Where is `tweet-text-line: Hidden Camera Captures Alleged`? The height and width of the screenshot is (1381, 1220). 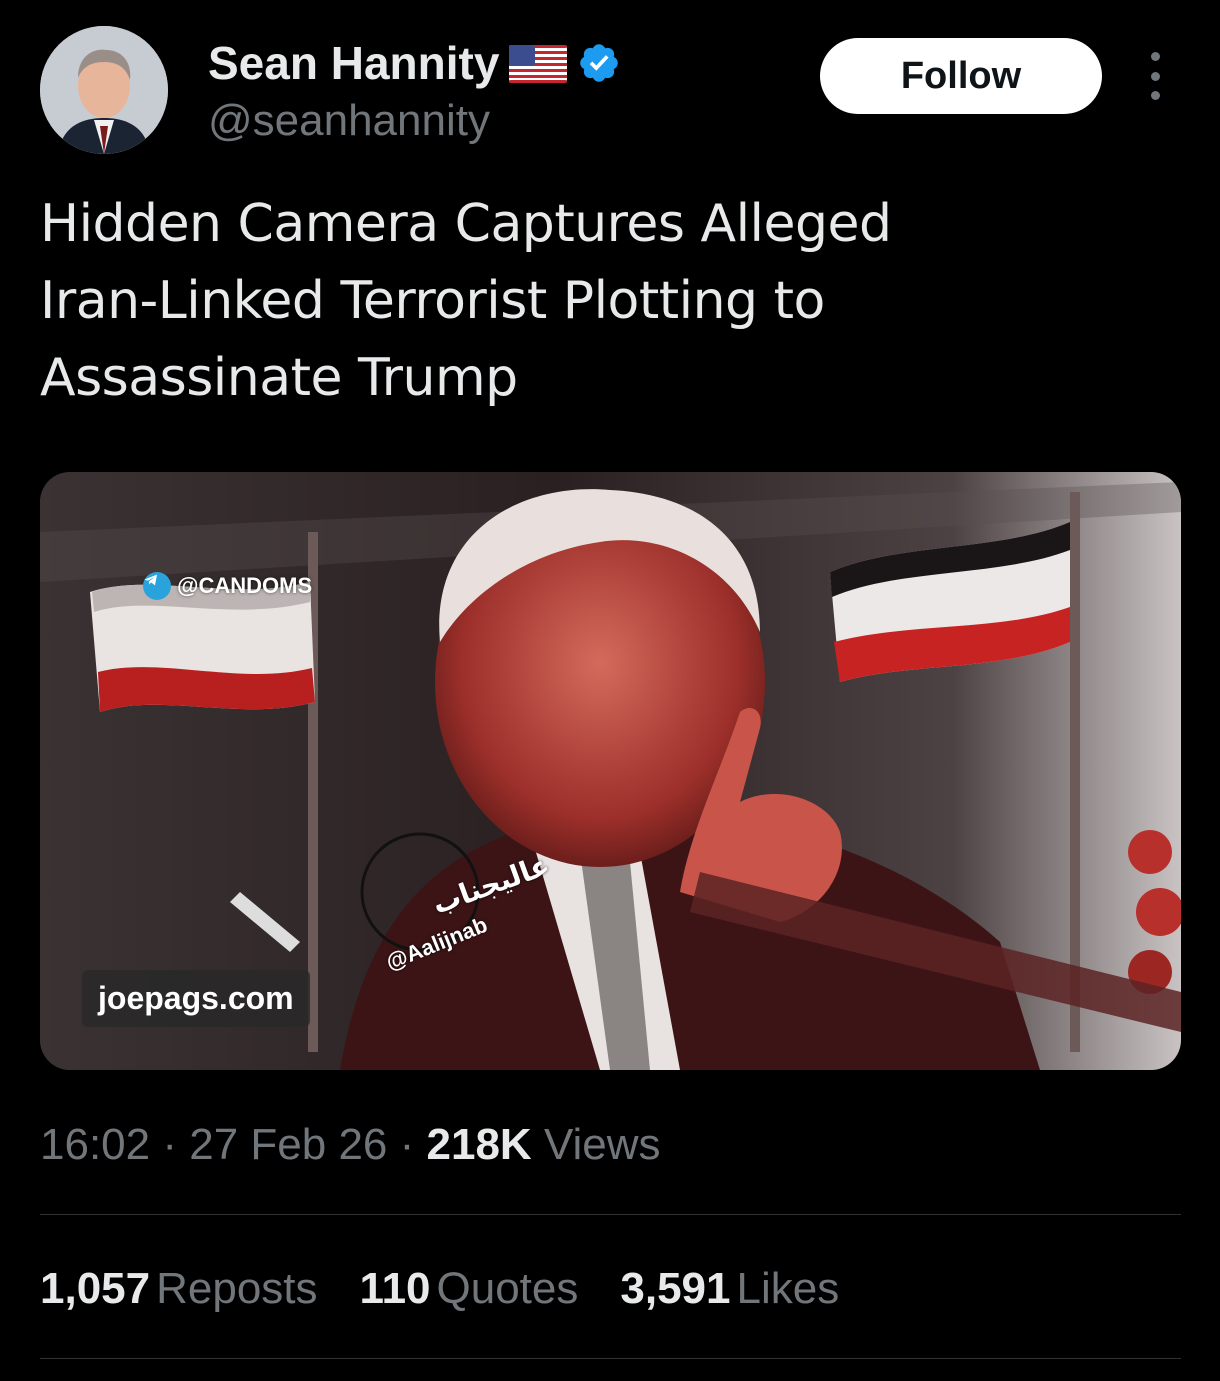
tweet-text-line: Hidden Camera Captures Alleged is located at coordinates (466, 224).